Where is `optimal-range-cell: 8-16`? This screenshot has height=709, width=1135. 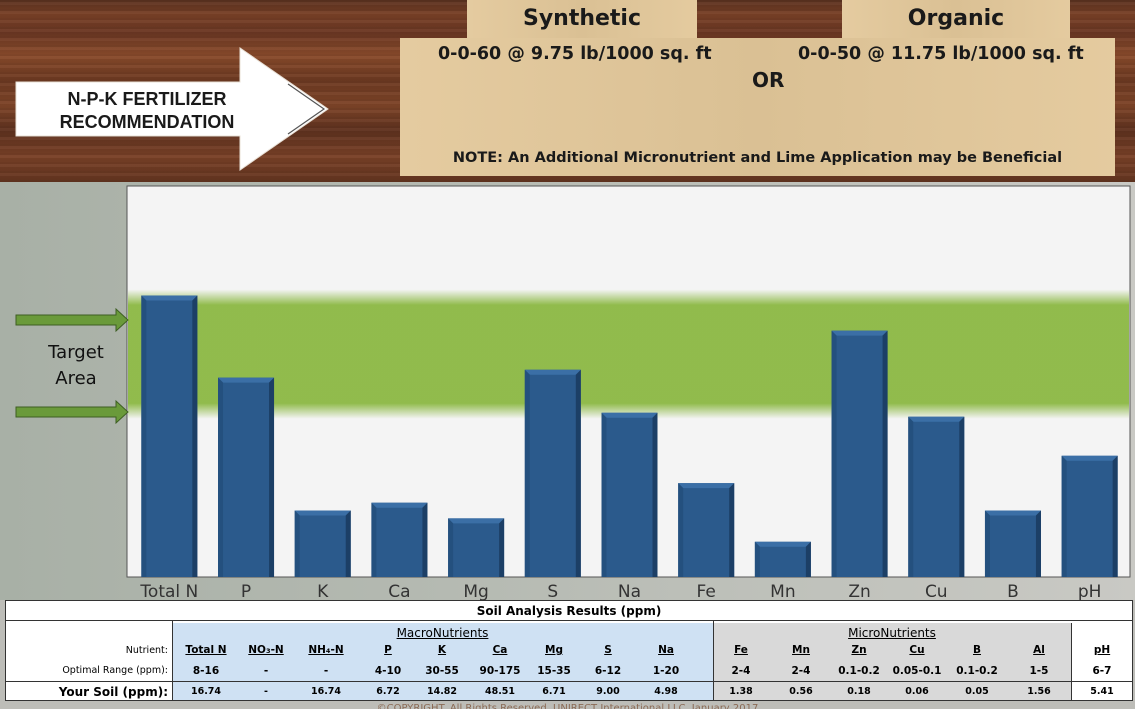 optimal-range-cell: 8-16 is located at coordinates (206, 671).